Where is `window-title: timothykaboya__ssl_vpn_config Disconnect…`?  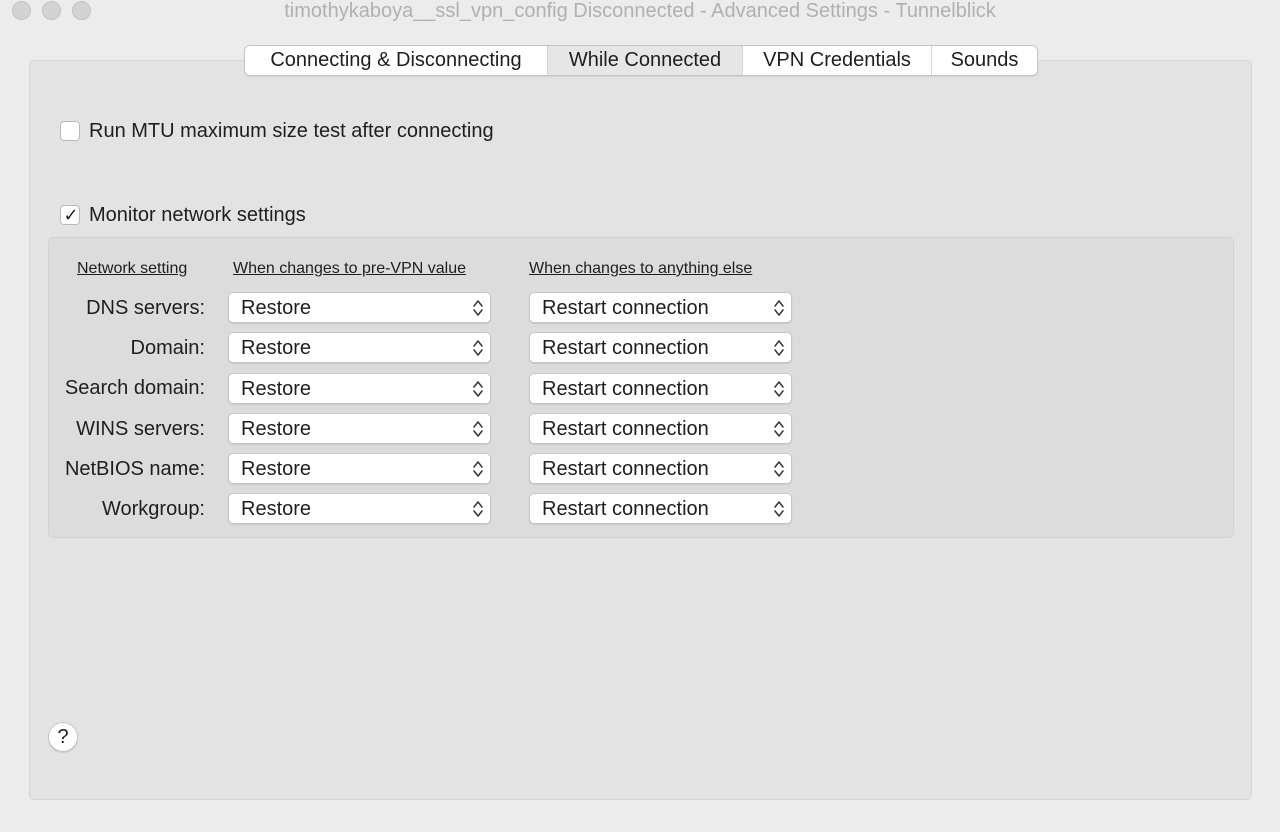 window-title: timothykaboya__ssl_vpn_config Disconnect… is located at coordinates (640, 11).